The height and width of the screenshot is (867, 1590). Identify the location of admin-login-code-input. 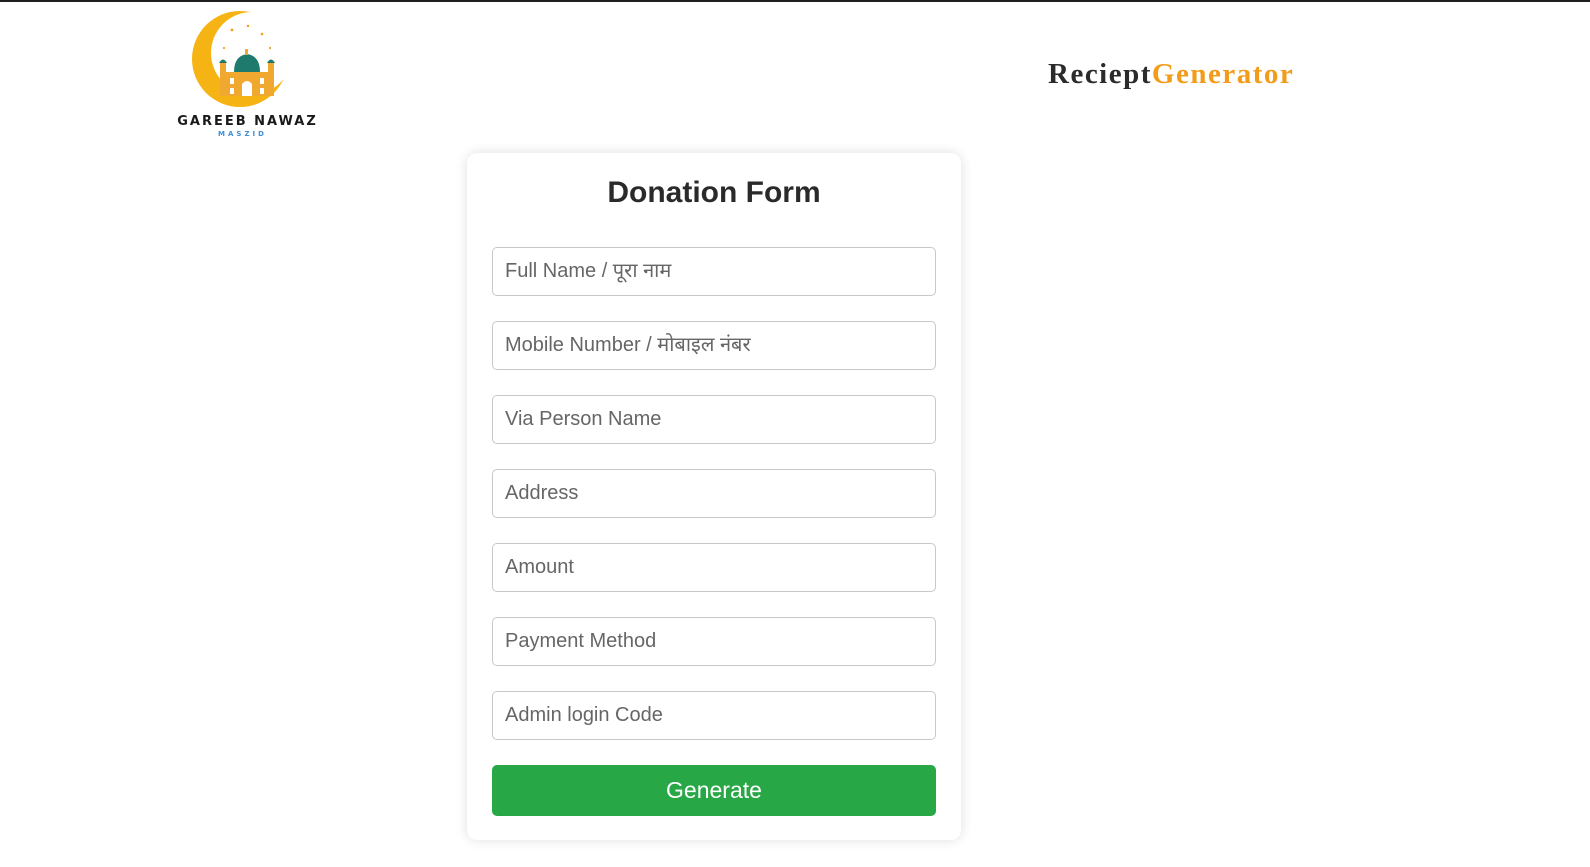
(714, 715).